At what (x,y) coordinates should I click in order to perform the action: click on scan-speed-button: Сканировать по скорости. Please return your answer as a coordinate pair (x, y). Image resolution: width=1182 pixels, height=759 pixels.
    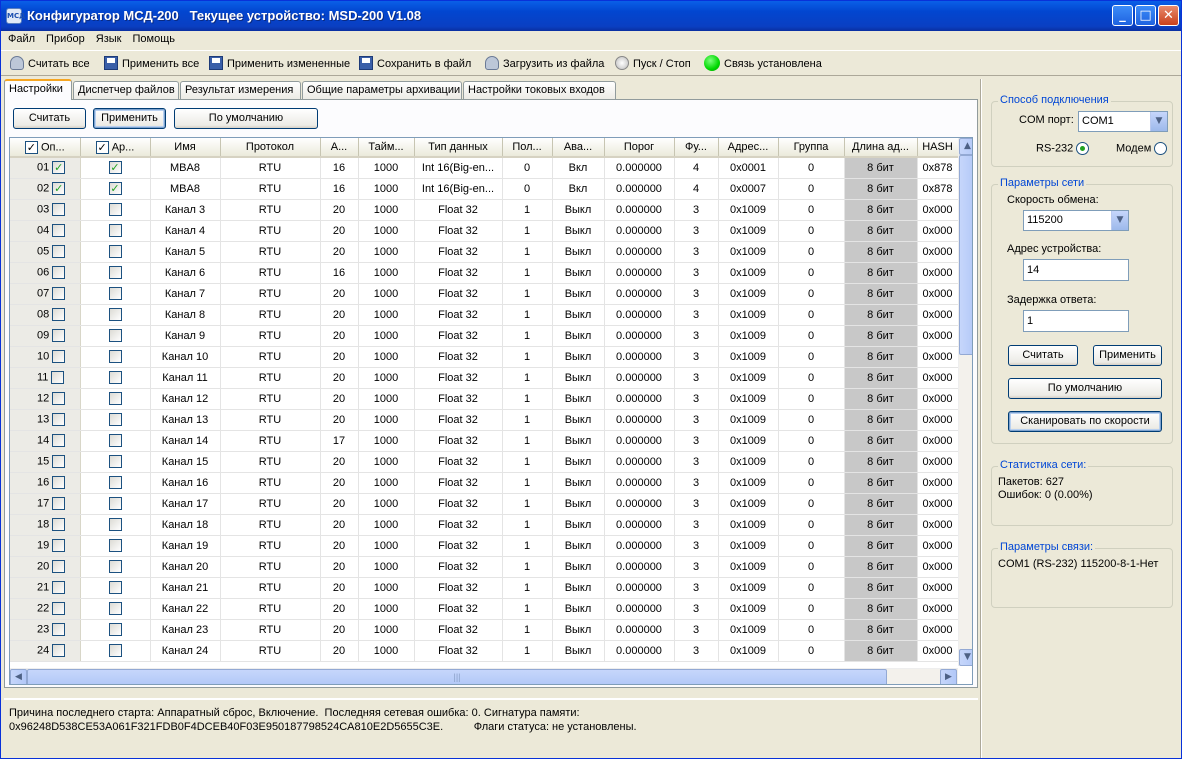
    Looking at the image, I should click on (1085, 421).